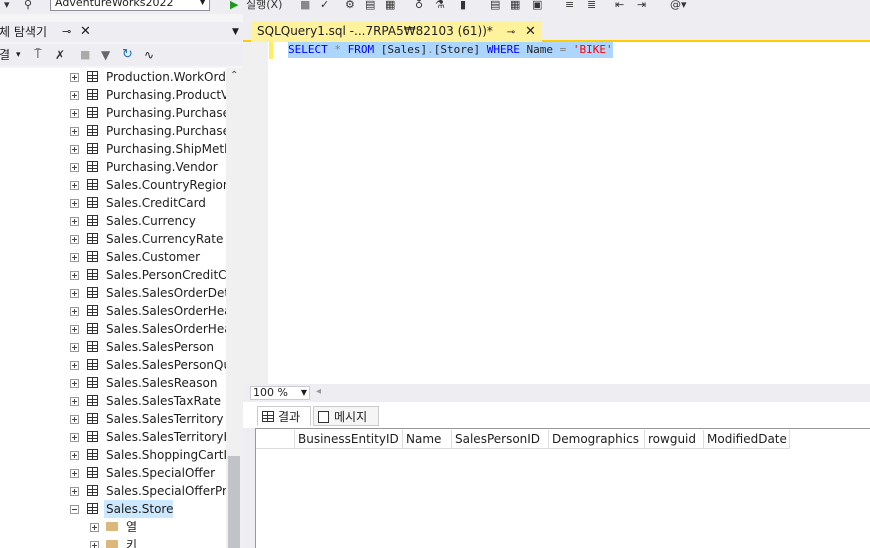 This screenshot has width=870, height=548. What do you see at coordinates (390, 5) in the screenshot?
I see `results-grid-icon: ▦` at bounding box center [390, 5].